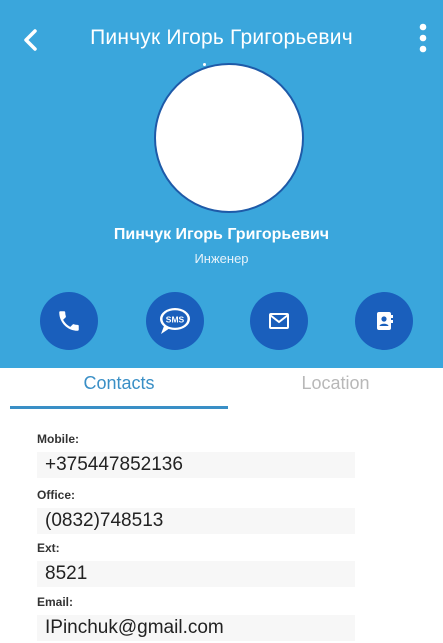  What do you see at coordinates (58, 439) in the screenshot?
I see `mobile-label: Mobile:` at bounding box center [58, 439].